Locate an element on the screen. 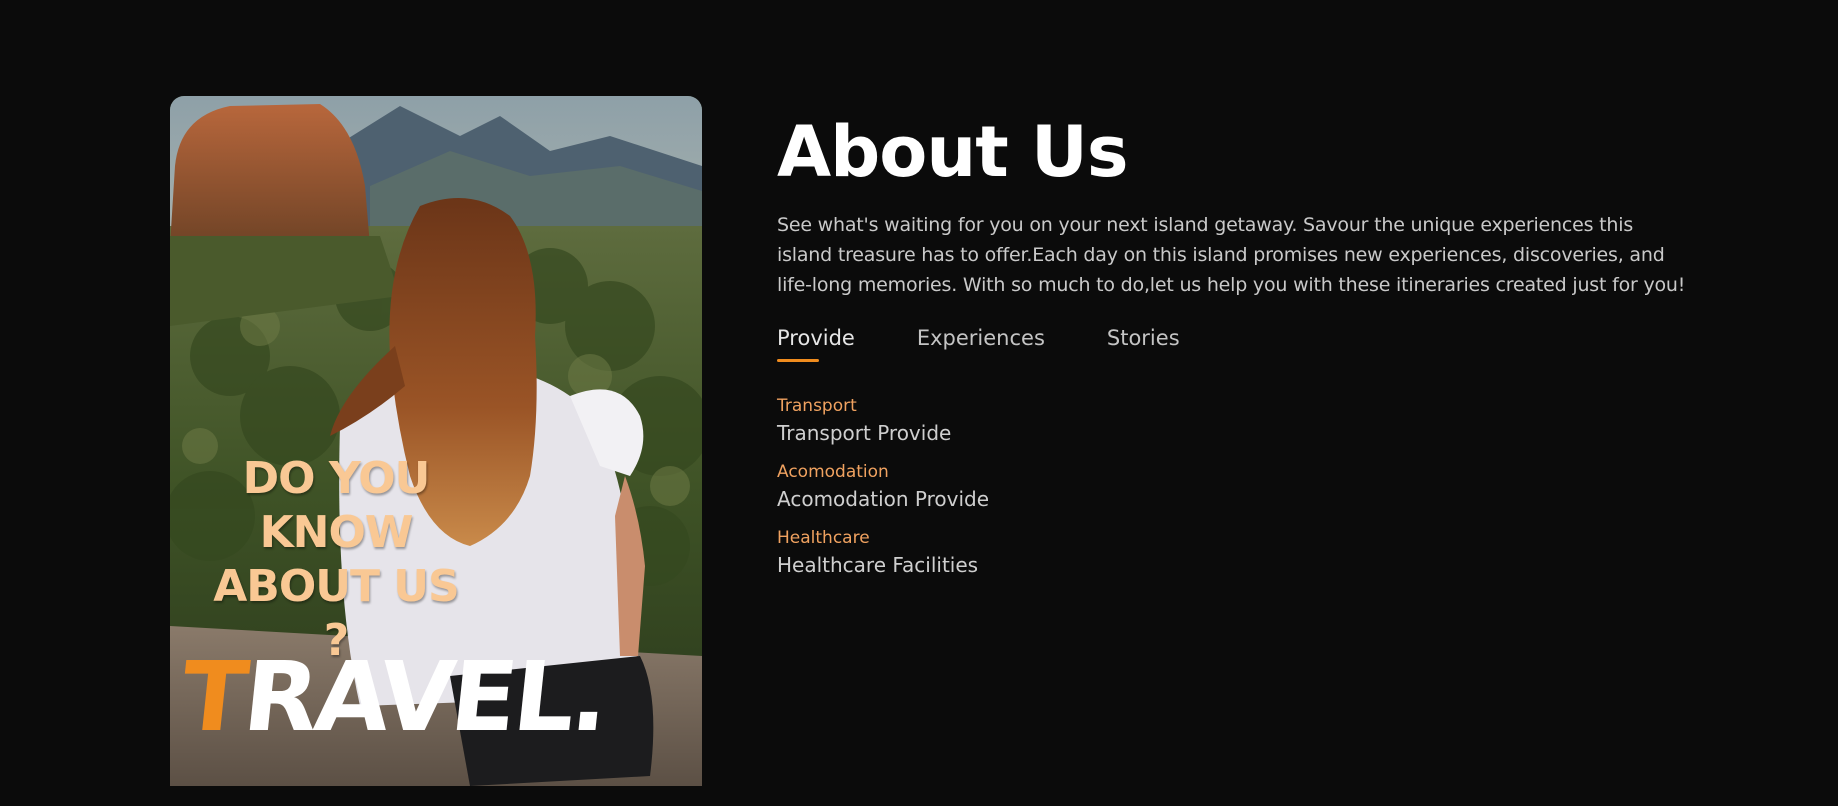 Image resolution: width=1838 pixels, height=806 pixels. list-item: Transport Transport Provide is located at coordinates (1237, 421).